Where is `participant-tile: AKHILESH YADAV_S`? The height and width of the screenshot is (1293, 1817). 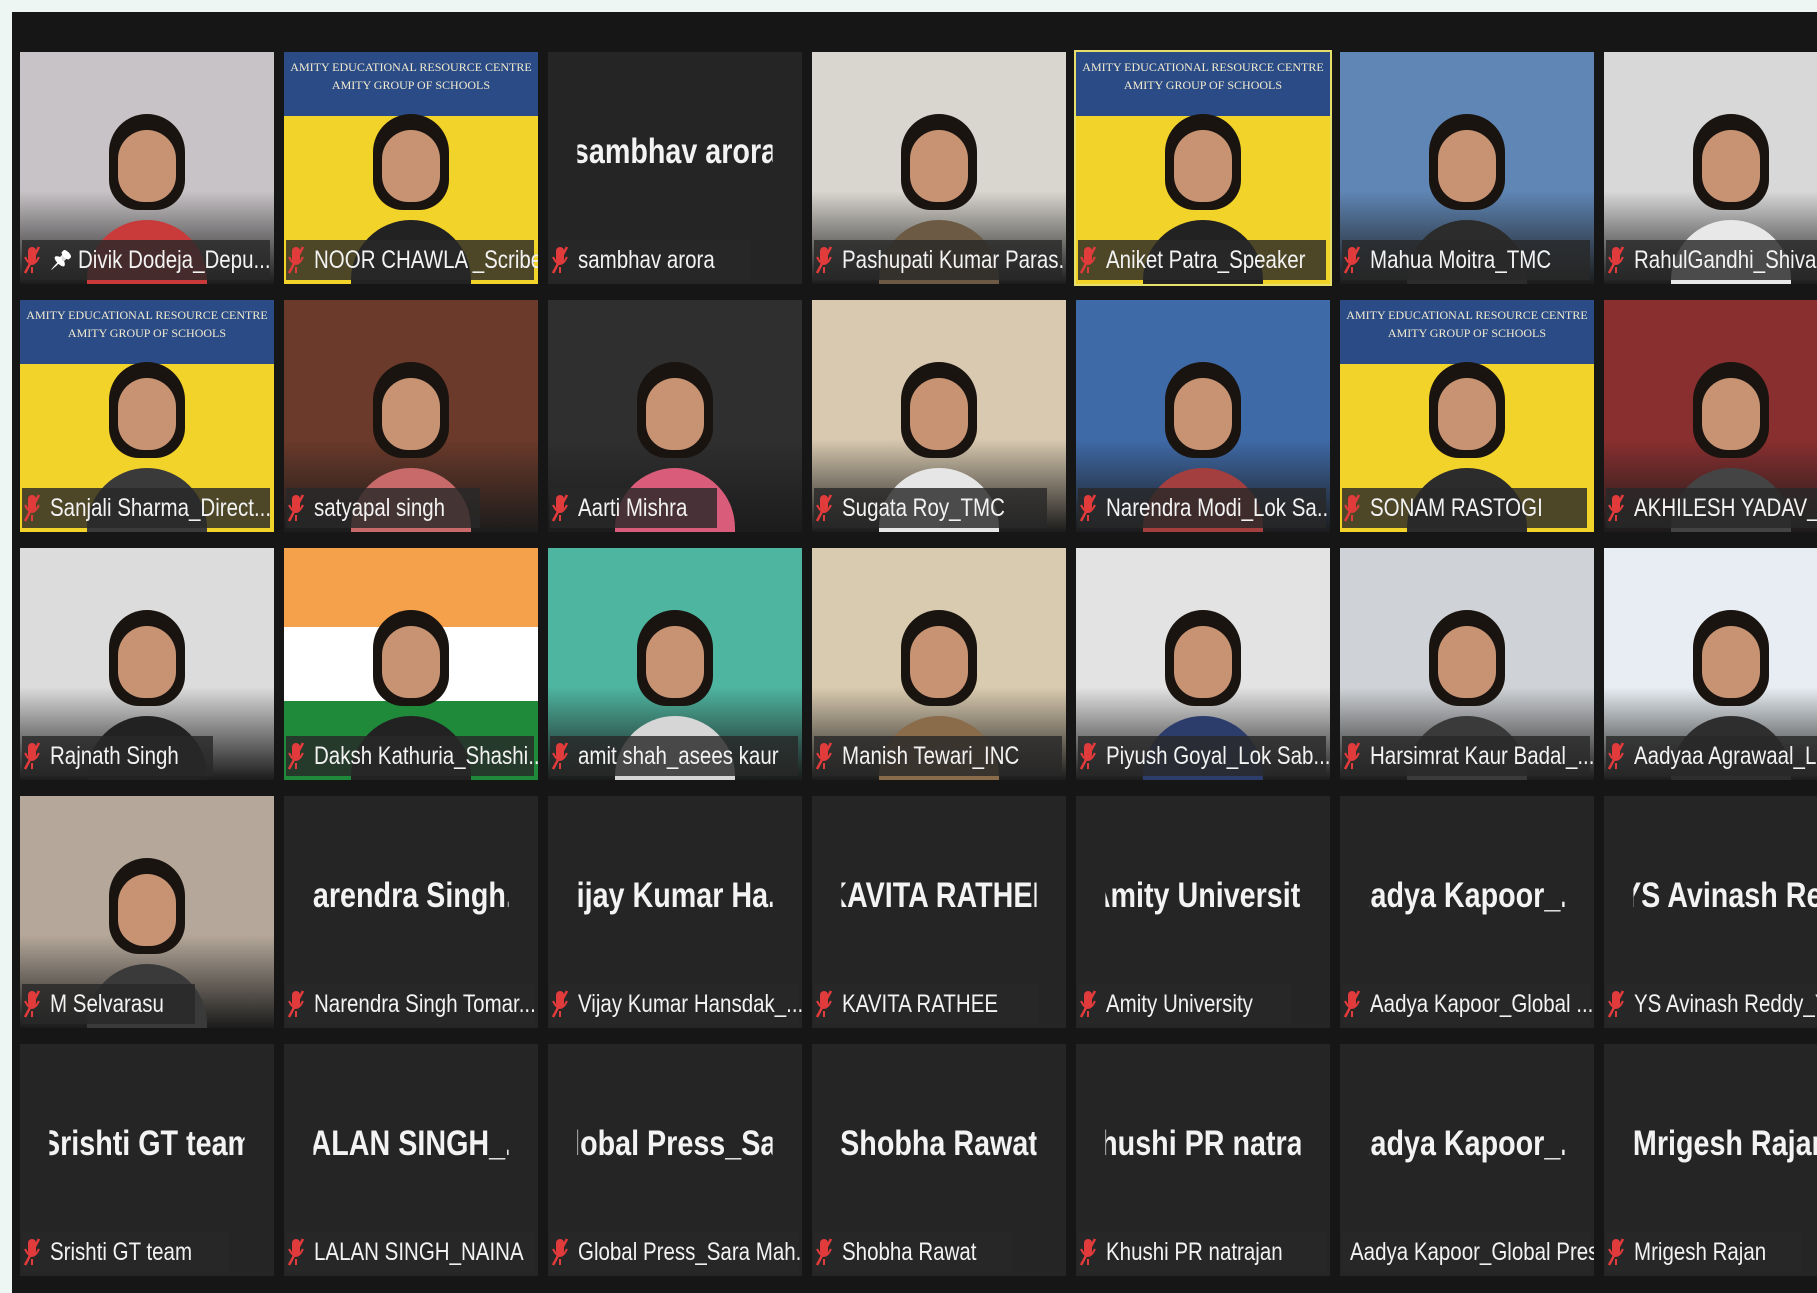
participant-tile: AKHILESH YADAV_S is located at coordinates (1710, 416).